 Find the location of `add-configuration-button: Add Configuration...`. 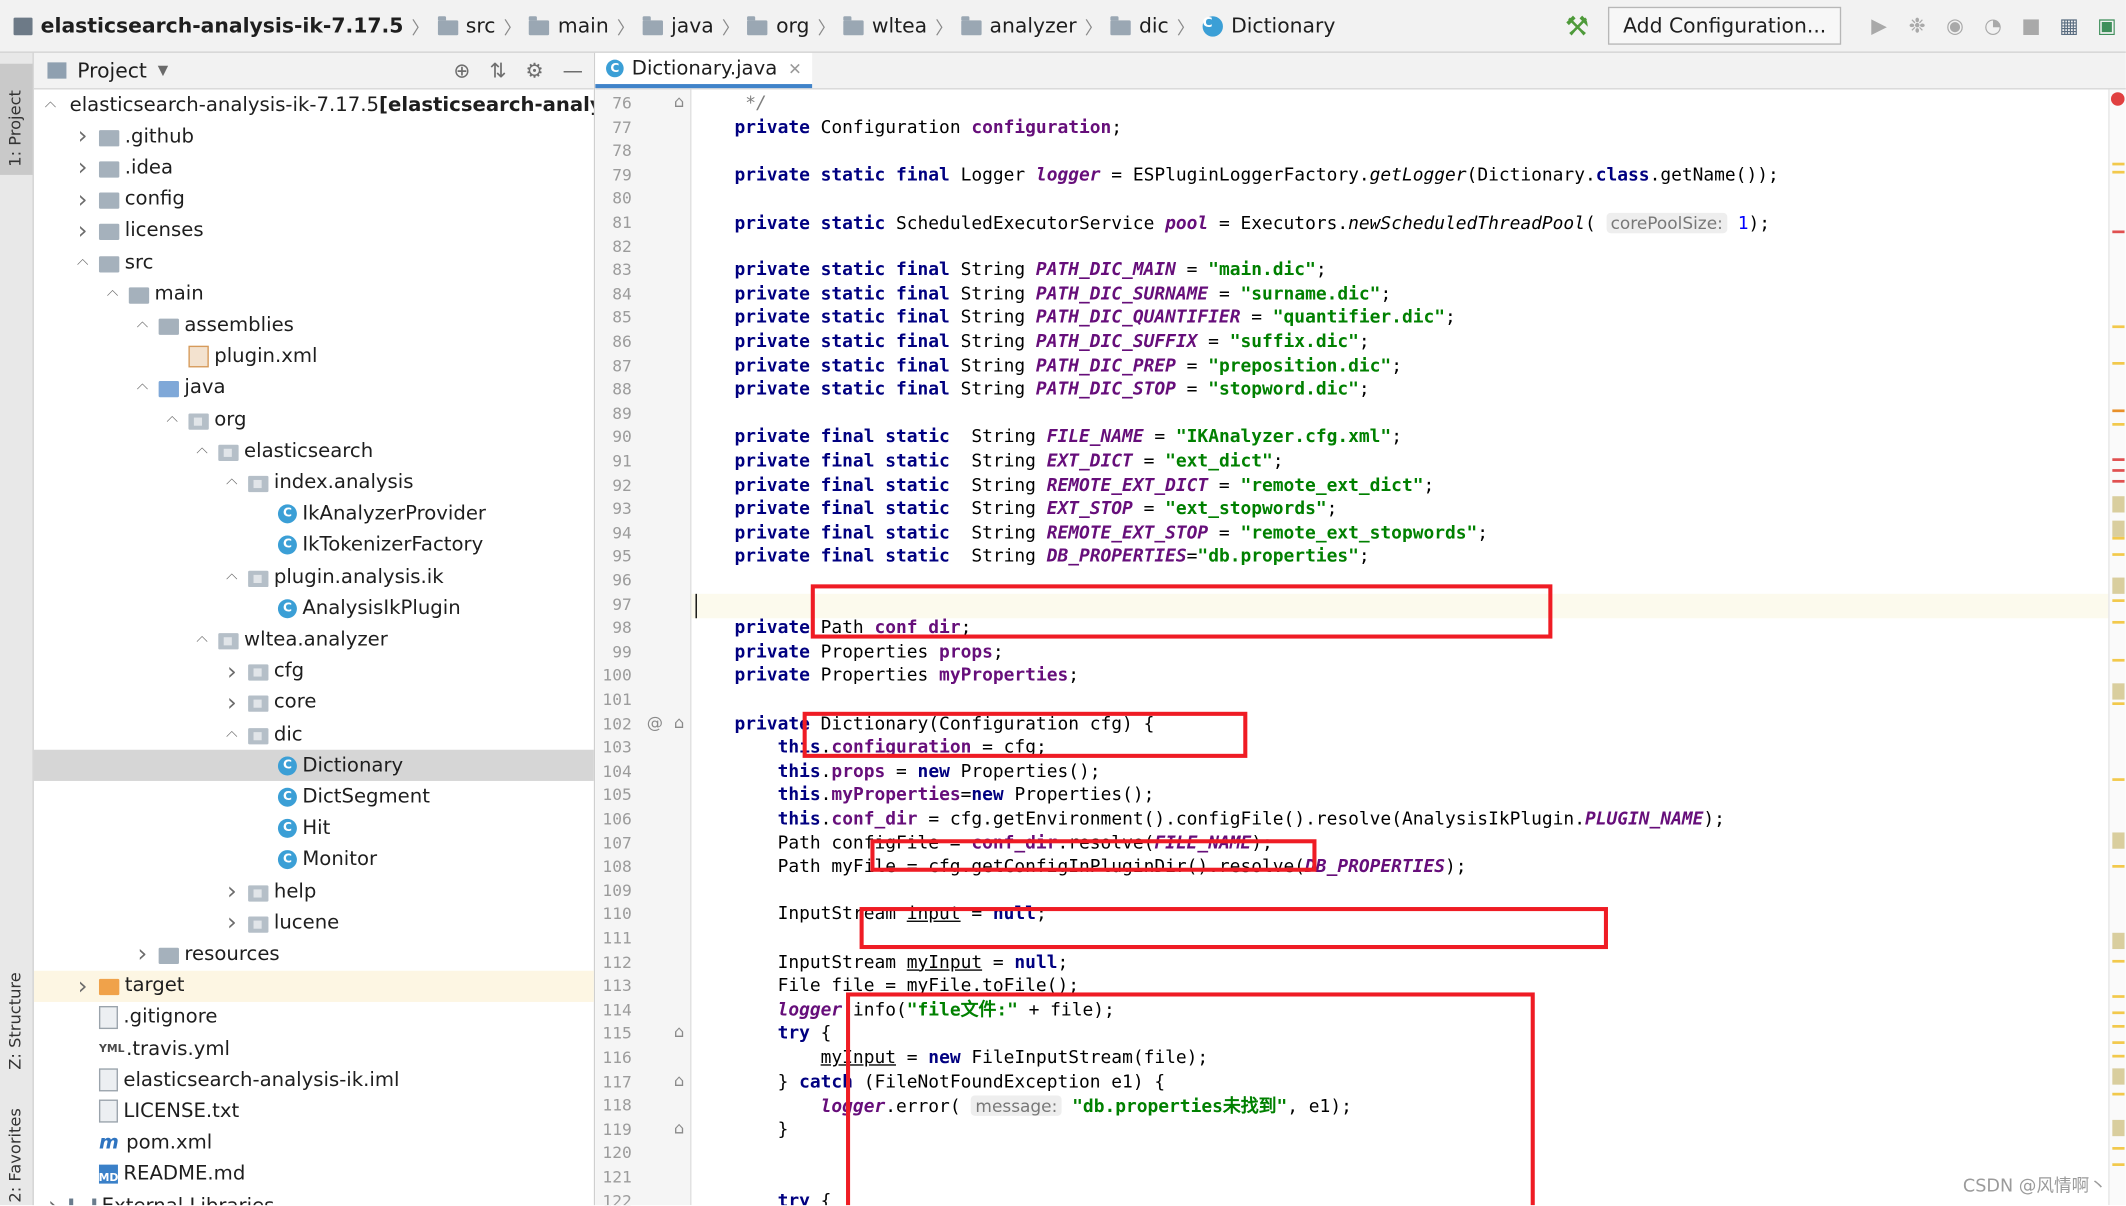

add-configuration-button: Add Configuration... is located at coordinates (1725, 25).